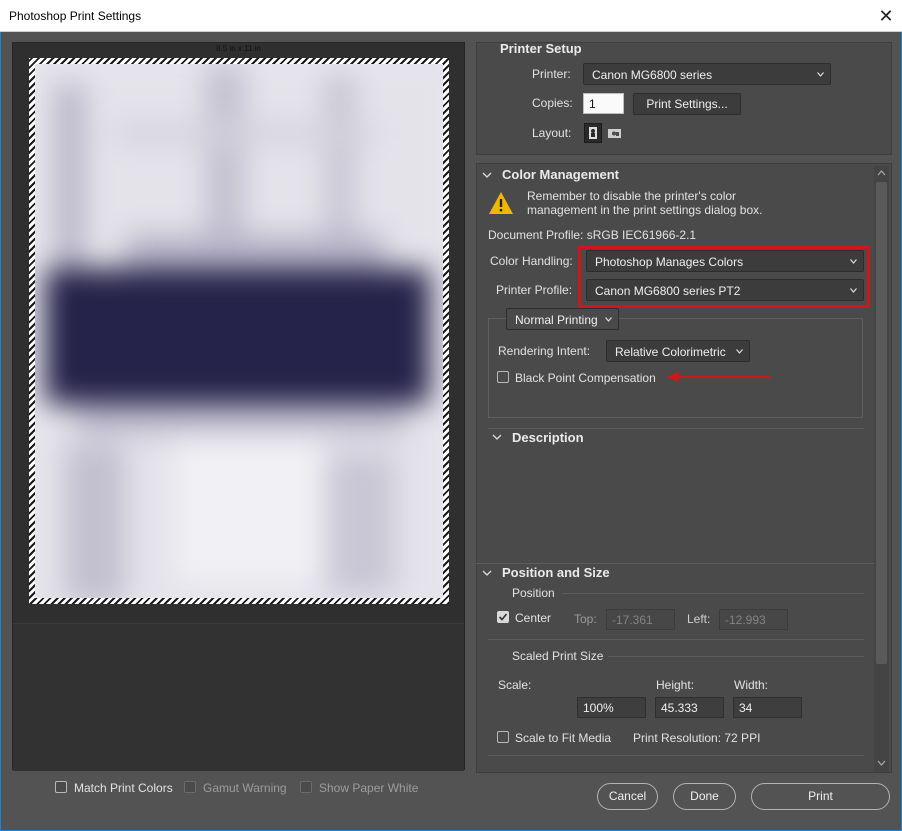 The height and width of the screenshot is (831, 902). Describe the element at coordinates (611, 707) in the screenshot. I see `scale-input: 100%` at that location.